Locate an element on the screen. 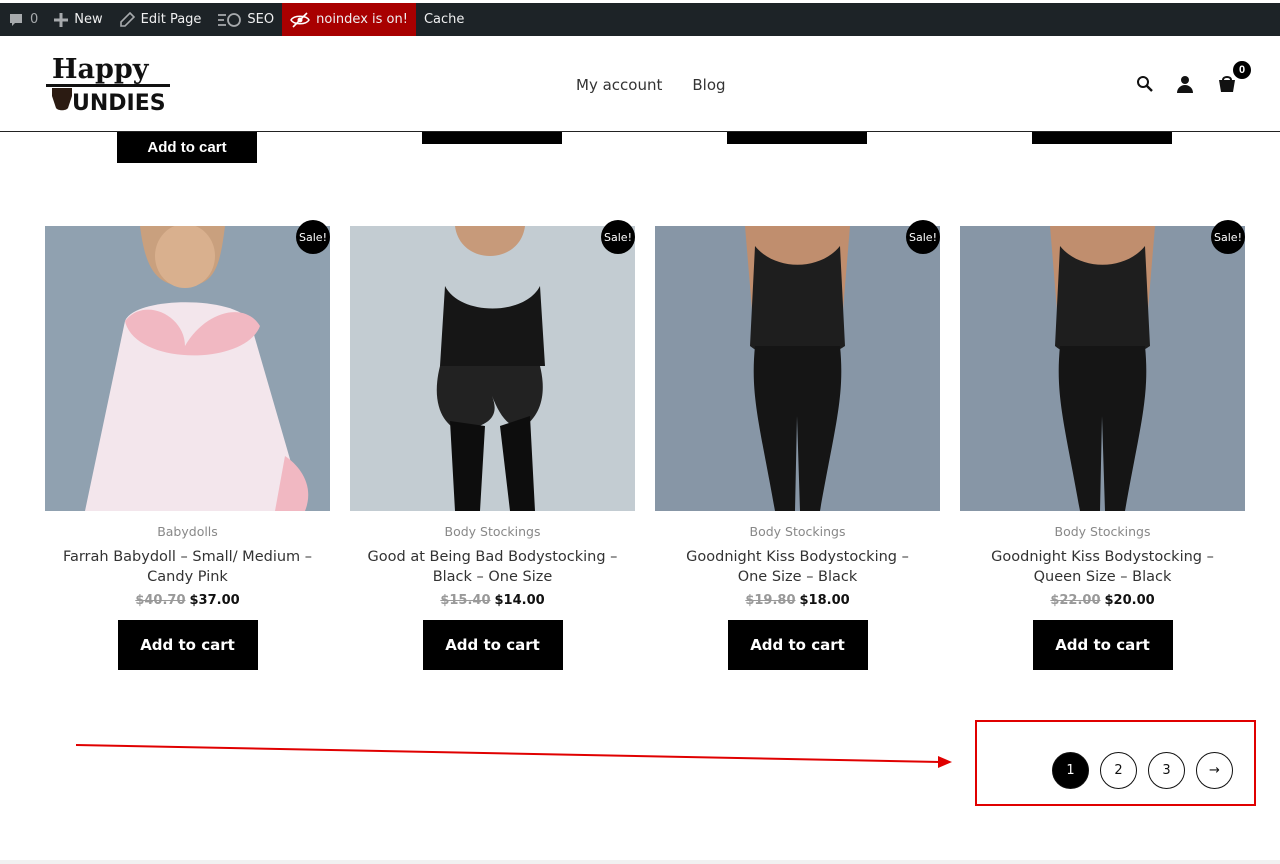  footer-divider is located at coordinates (640, 862).